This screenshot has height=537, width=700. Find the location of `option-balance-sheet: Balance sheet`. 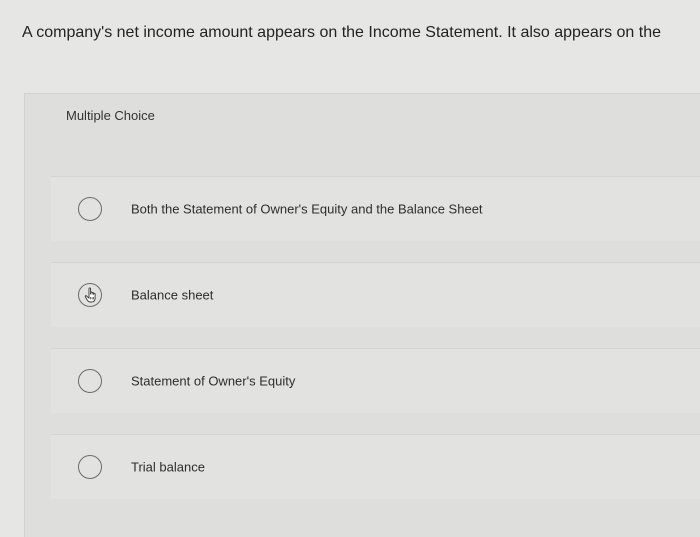

option-balance-sheet: Balance sheet is located at coordinates (375, 294).